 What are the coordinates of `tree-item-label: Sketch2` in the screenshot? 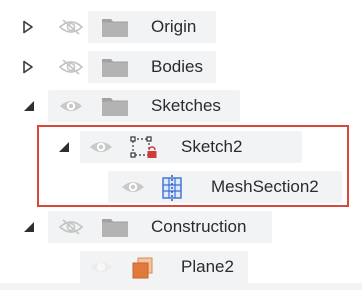 It's located at (212, 146).